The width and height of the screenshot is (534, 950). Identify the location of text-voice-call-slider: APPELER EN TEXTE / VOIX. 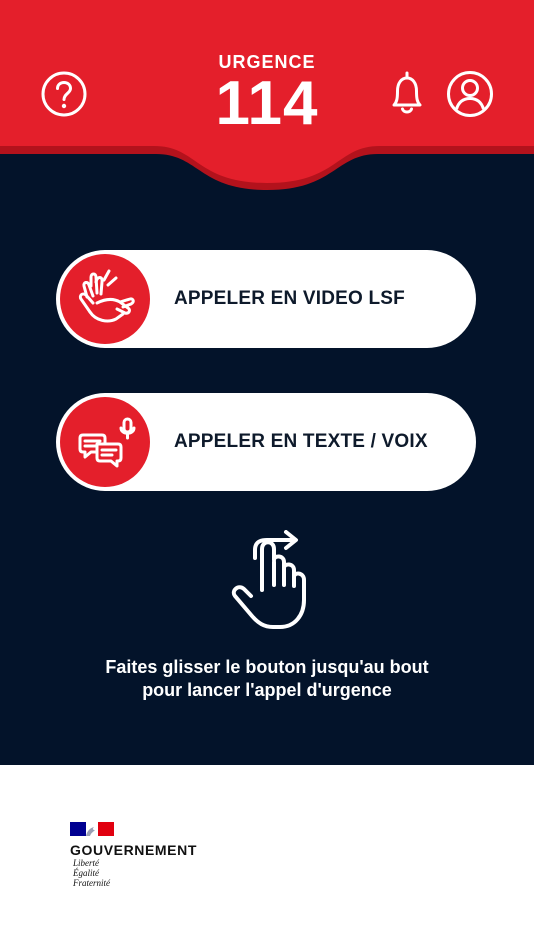
(266, 442).